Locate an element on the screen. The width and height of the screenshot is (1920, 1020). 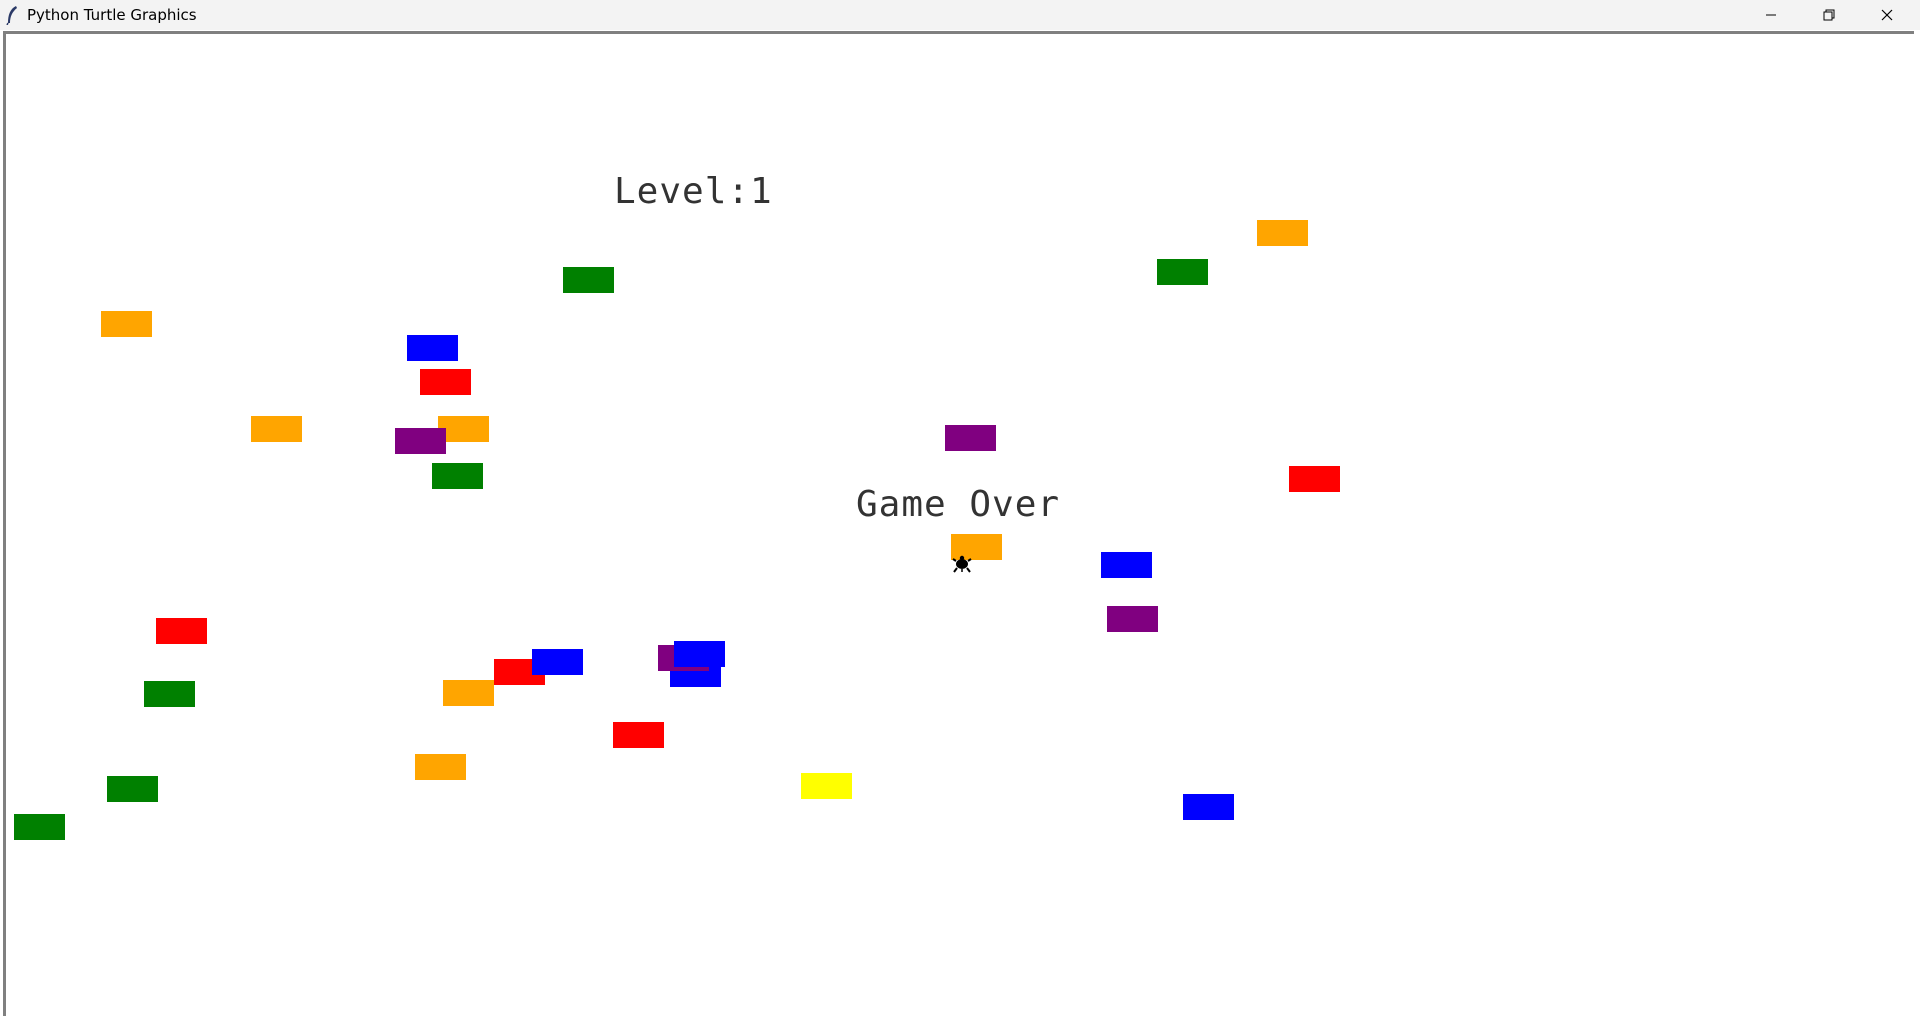
close-icon is located at coordinates (1887, 15).